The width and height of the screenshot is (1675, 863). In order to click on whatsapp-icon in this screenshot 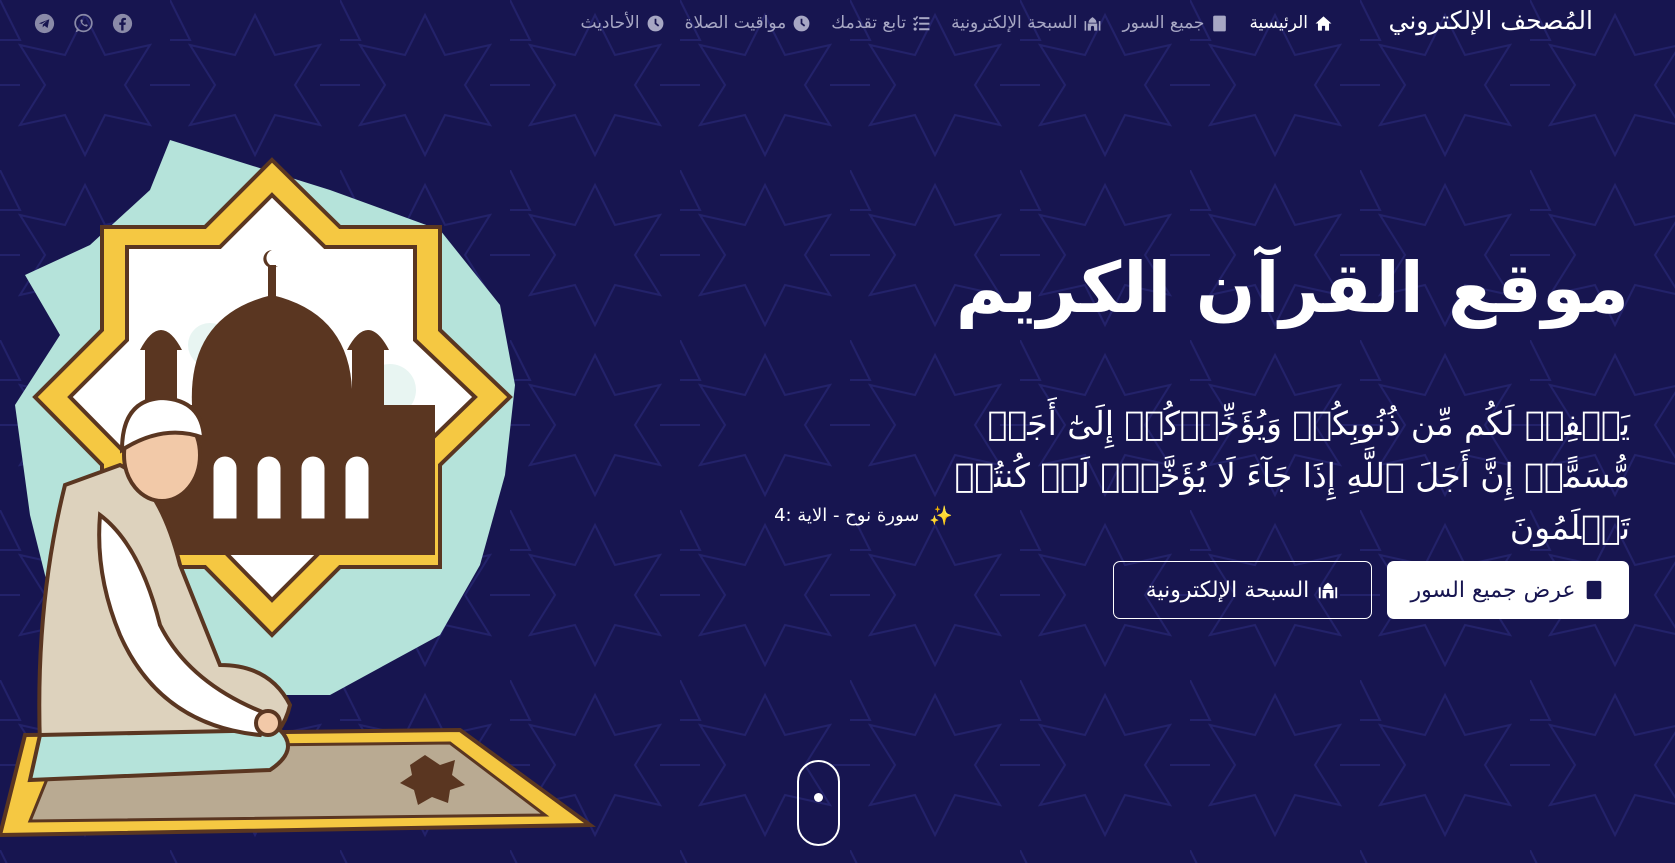, I will do `click(83, 23)`.